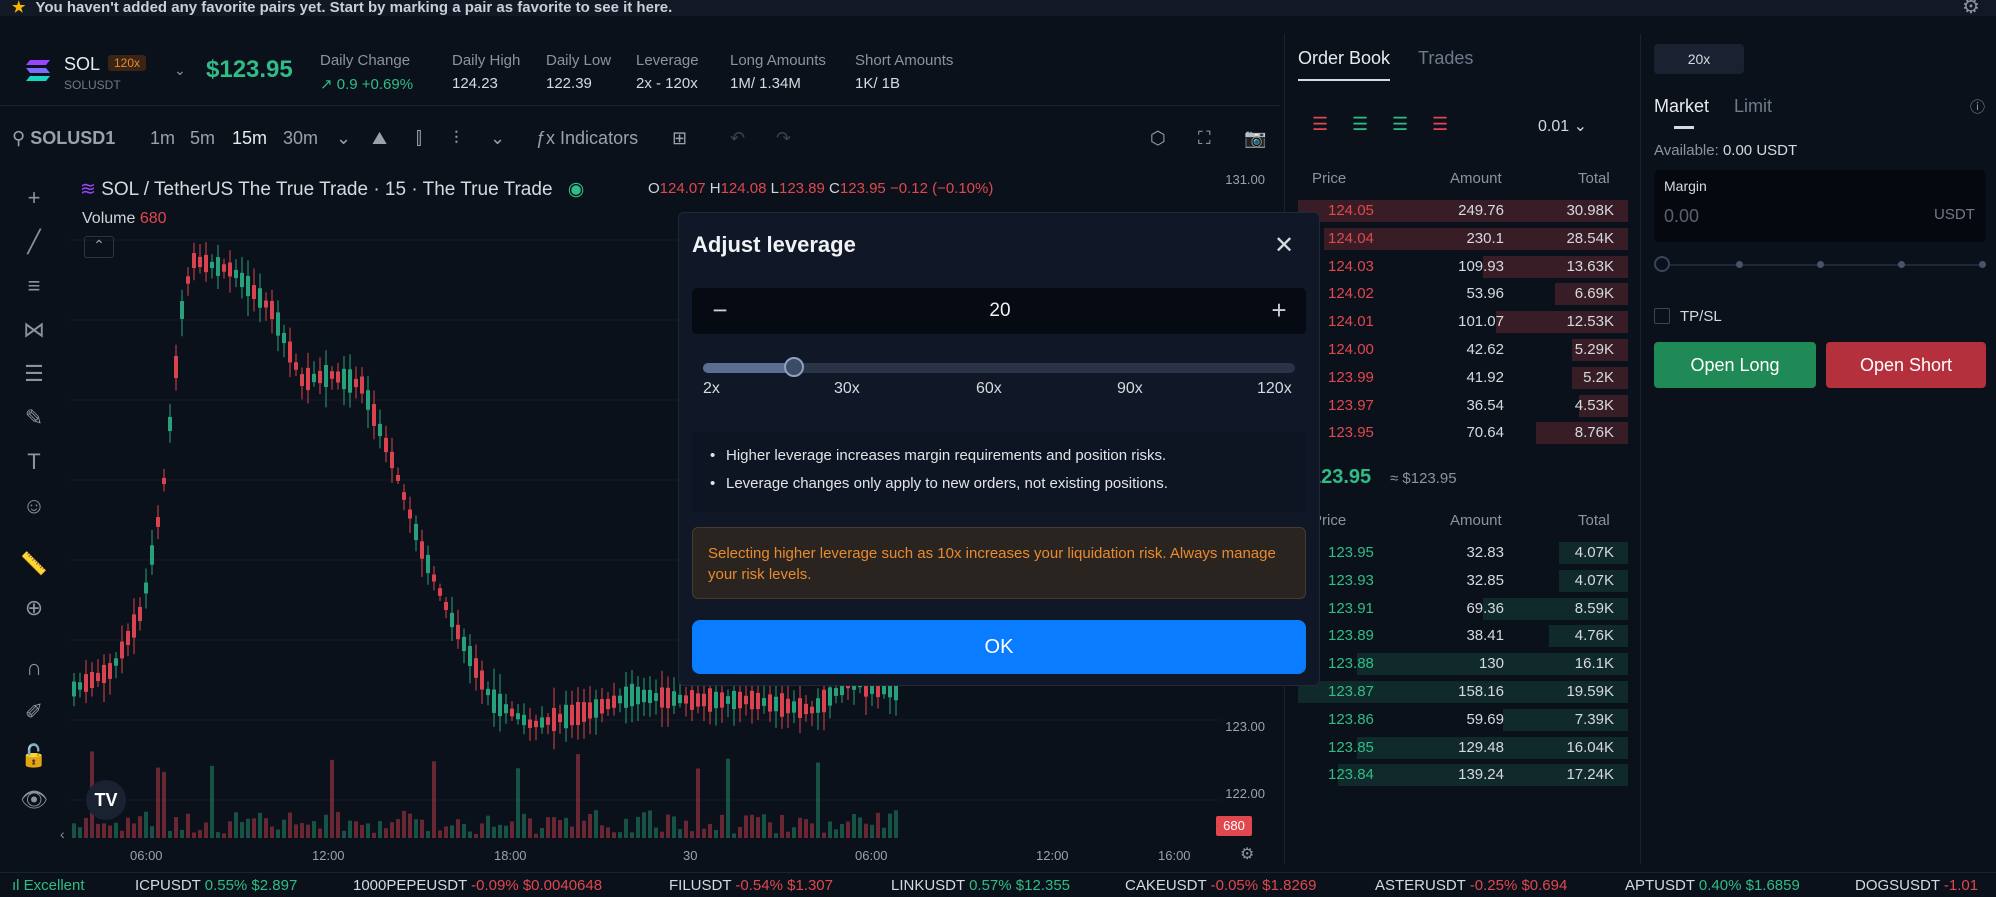  Describe the element at coordinates (249, 138) in the screenshot. I see `interval-15m: 15m` at that location.